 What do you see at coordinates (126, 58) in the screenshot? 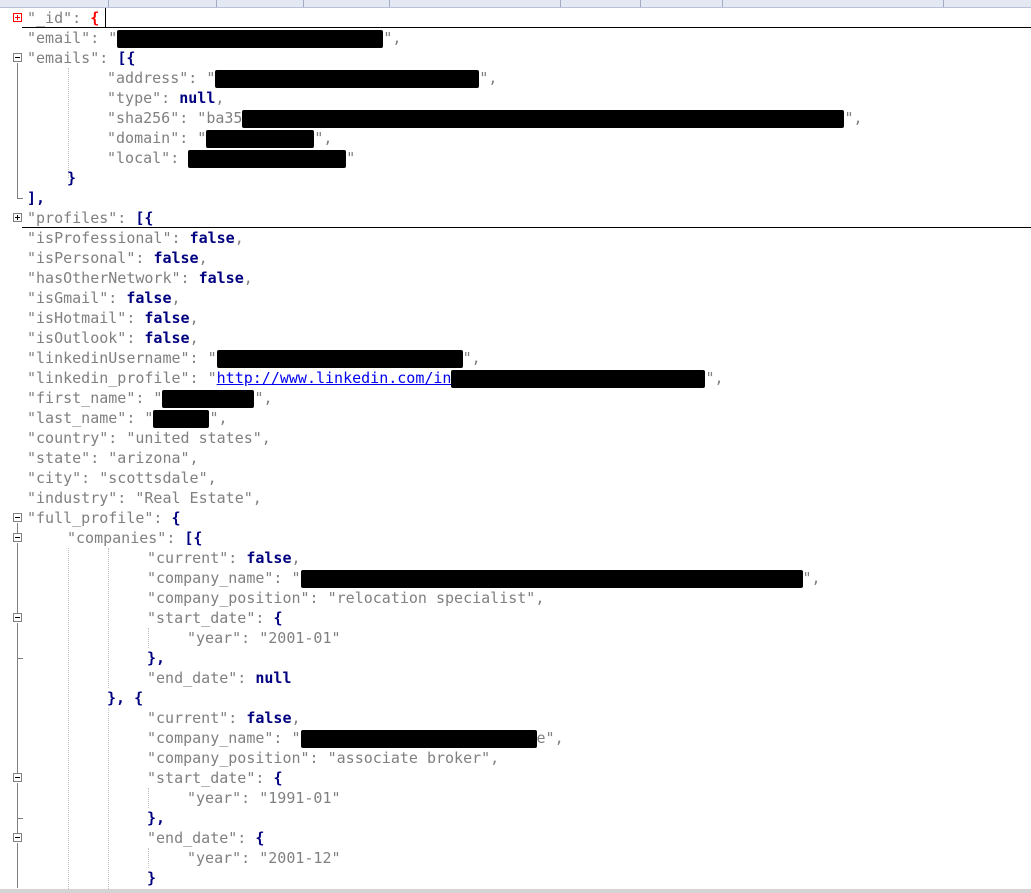
I see `json-brace: [{` at bounding box center [126, 58].